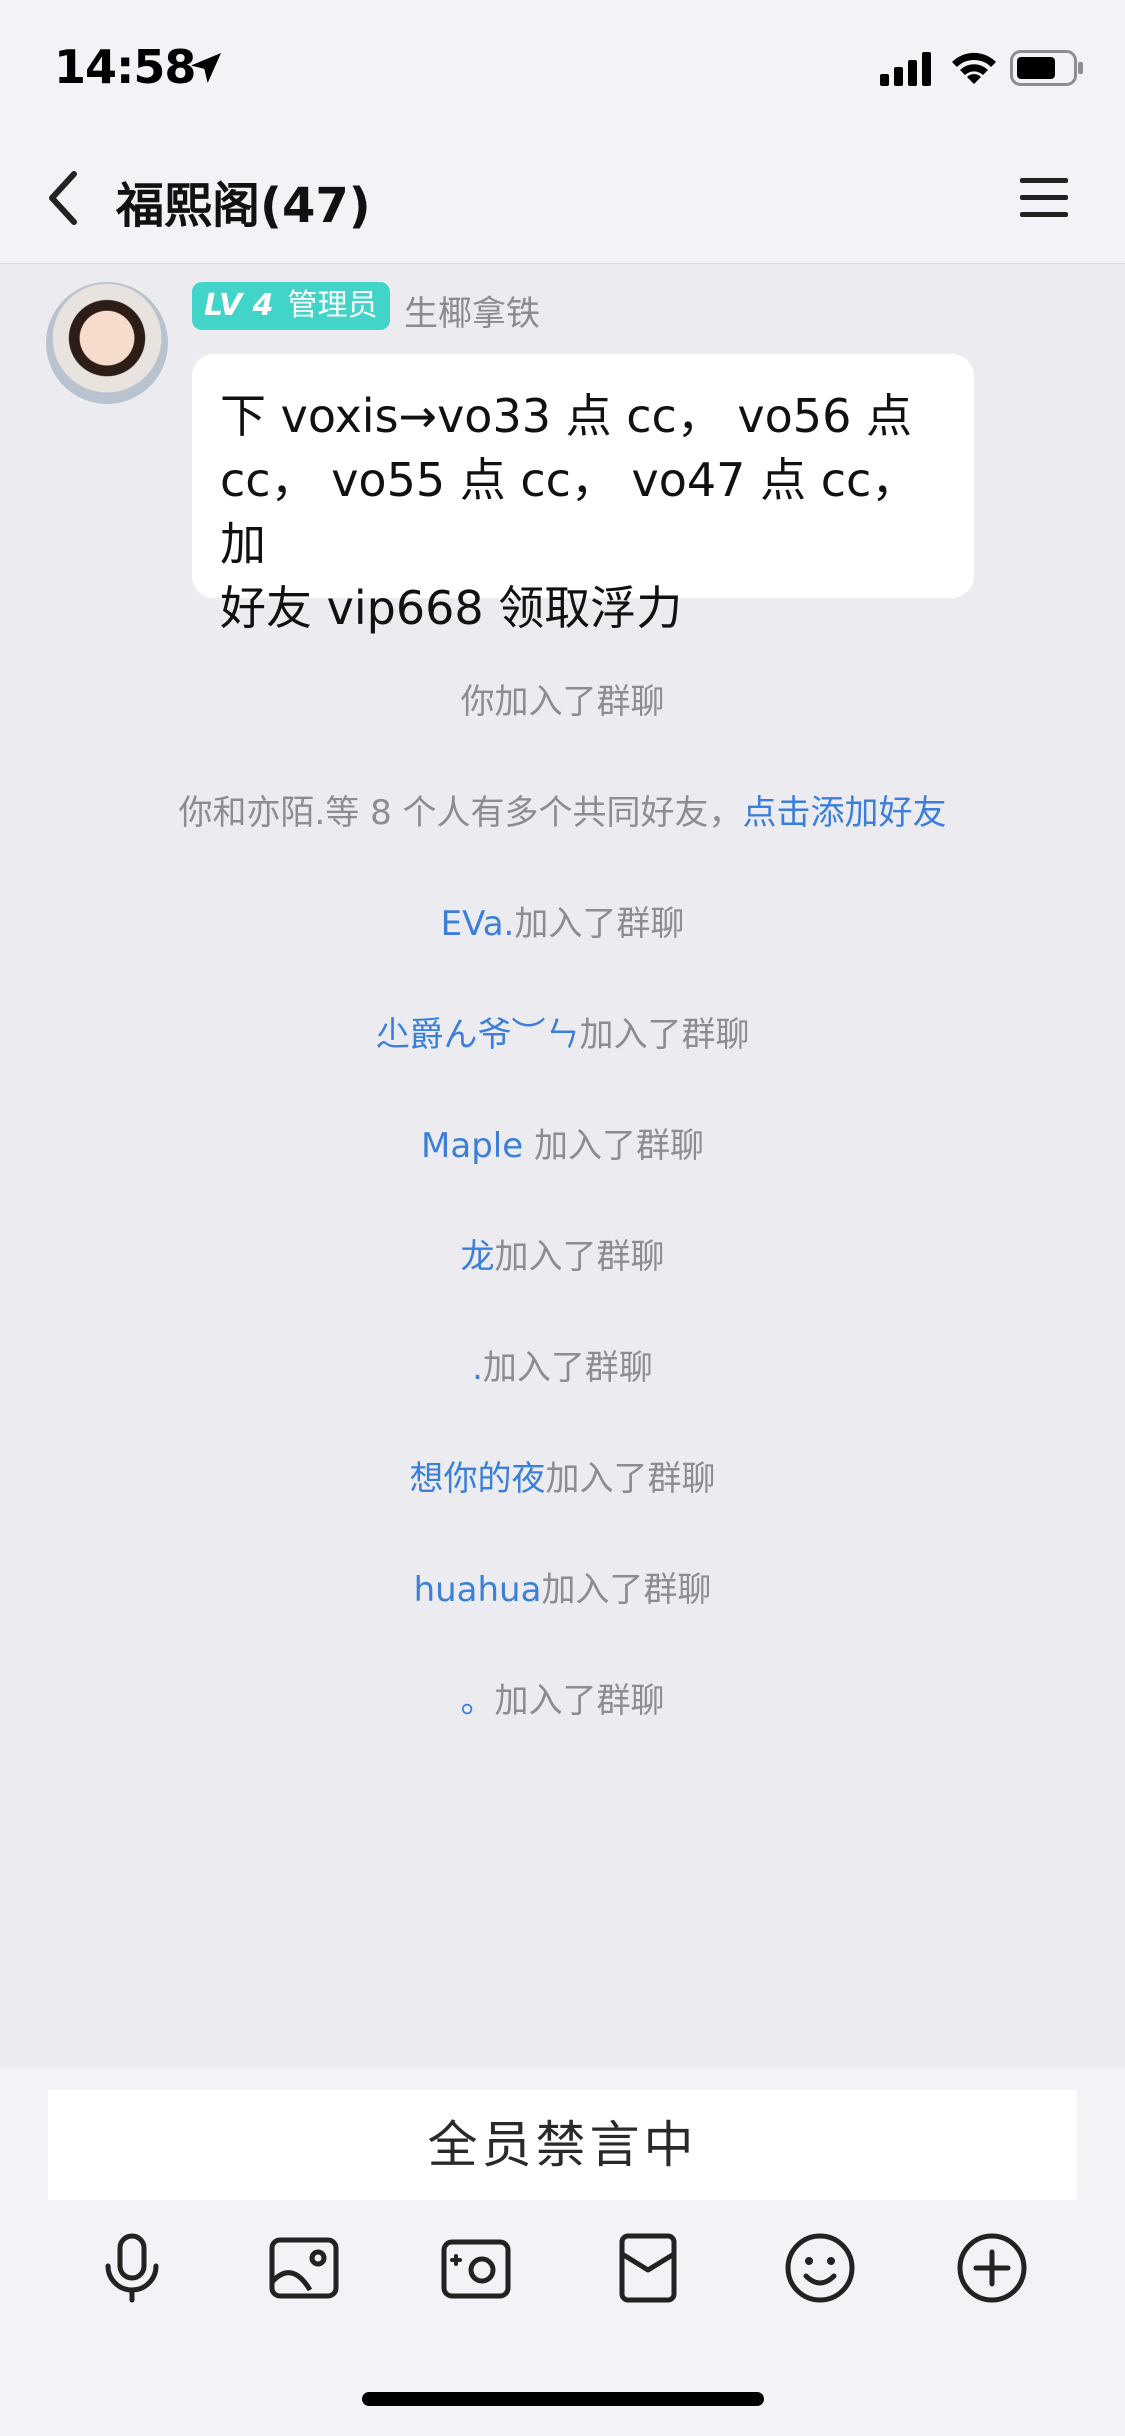 Image resolution: width=1125 pixels, height=2436 pixels. I want to click on chevron-left-icon, so click(65, 198).